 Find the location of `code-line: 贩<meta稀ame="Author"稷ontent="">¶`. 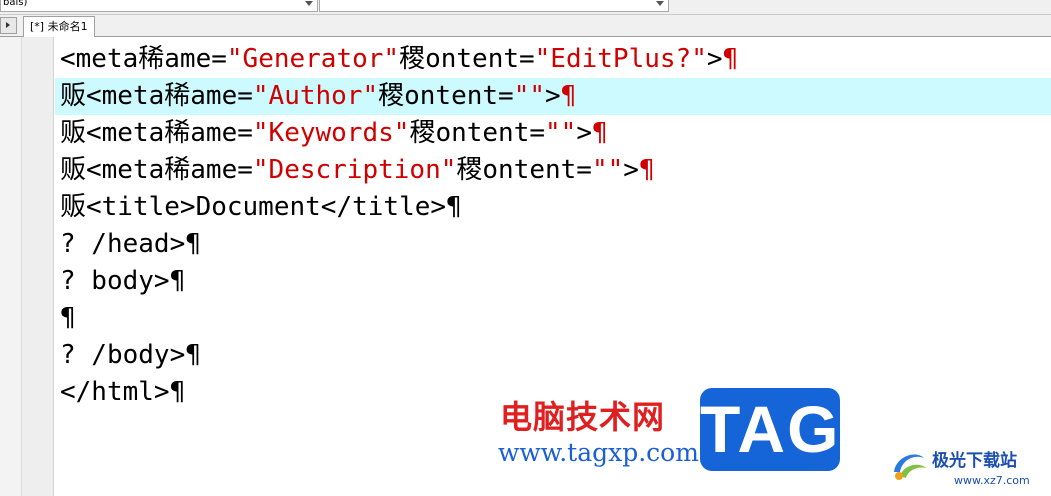

code-line: 贩<meta稀ame="Author"稷ontent="">¶ is located at coordinates (553, 96).